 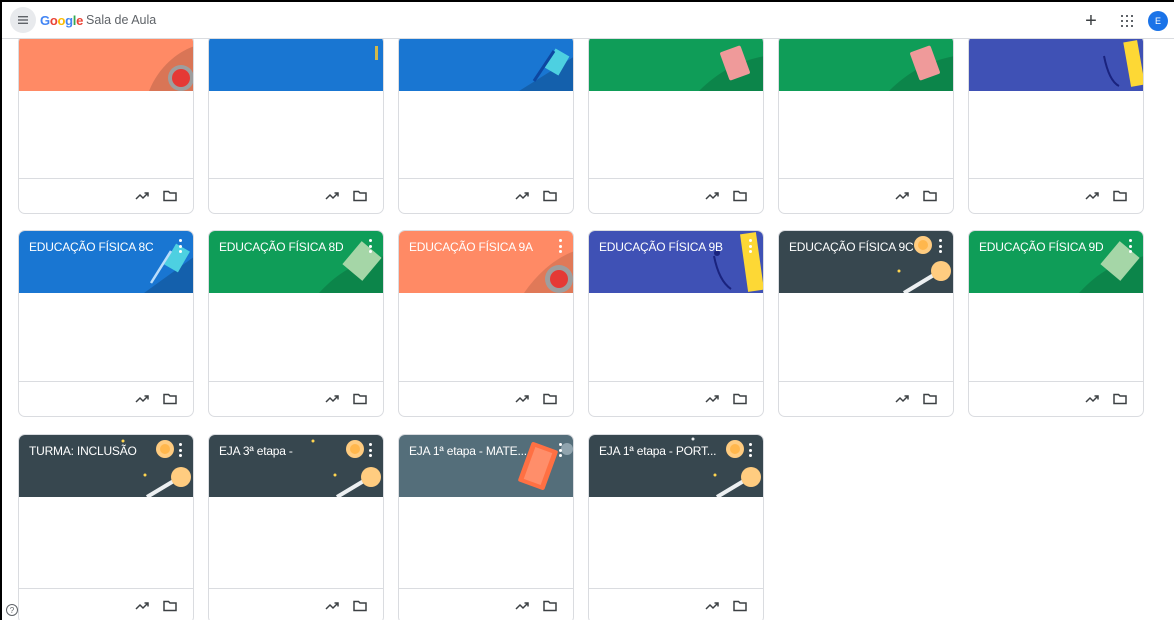 I want to click on class-card-educacao-fisica-9c: EDUCAÇÃO FÍSICA 9C, so click(x=866, y=323).